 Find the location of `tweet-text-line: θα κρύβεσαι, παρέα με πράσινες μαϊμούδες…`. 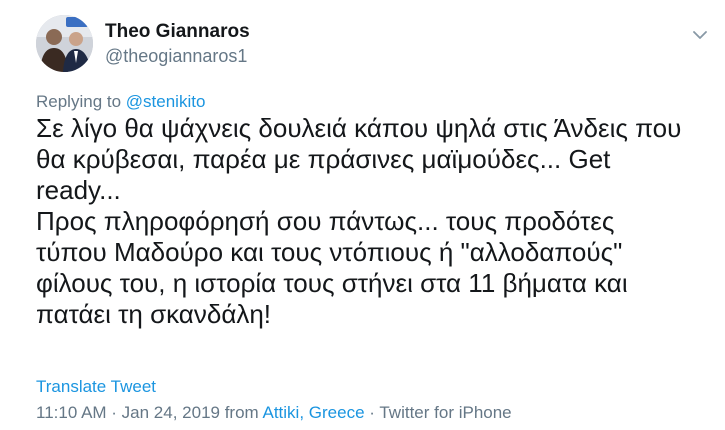

tweet-text-line: θα κρύβεσαι, παρέα με πράσινες μαϊμούδες… is located at coordinates (323, 159).